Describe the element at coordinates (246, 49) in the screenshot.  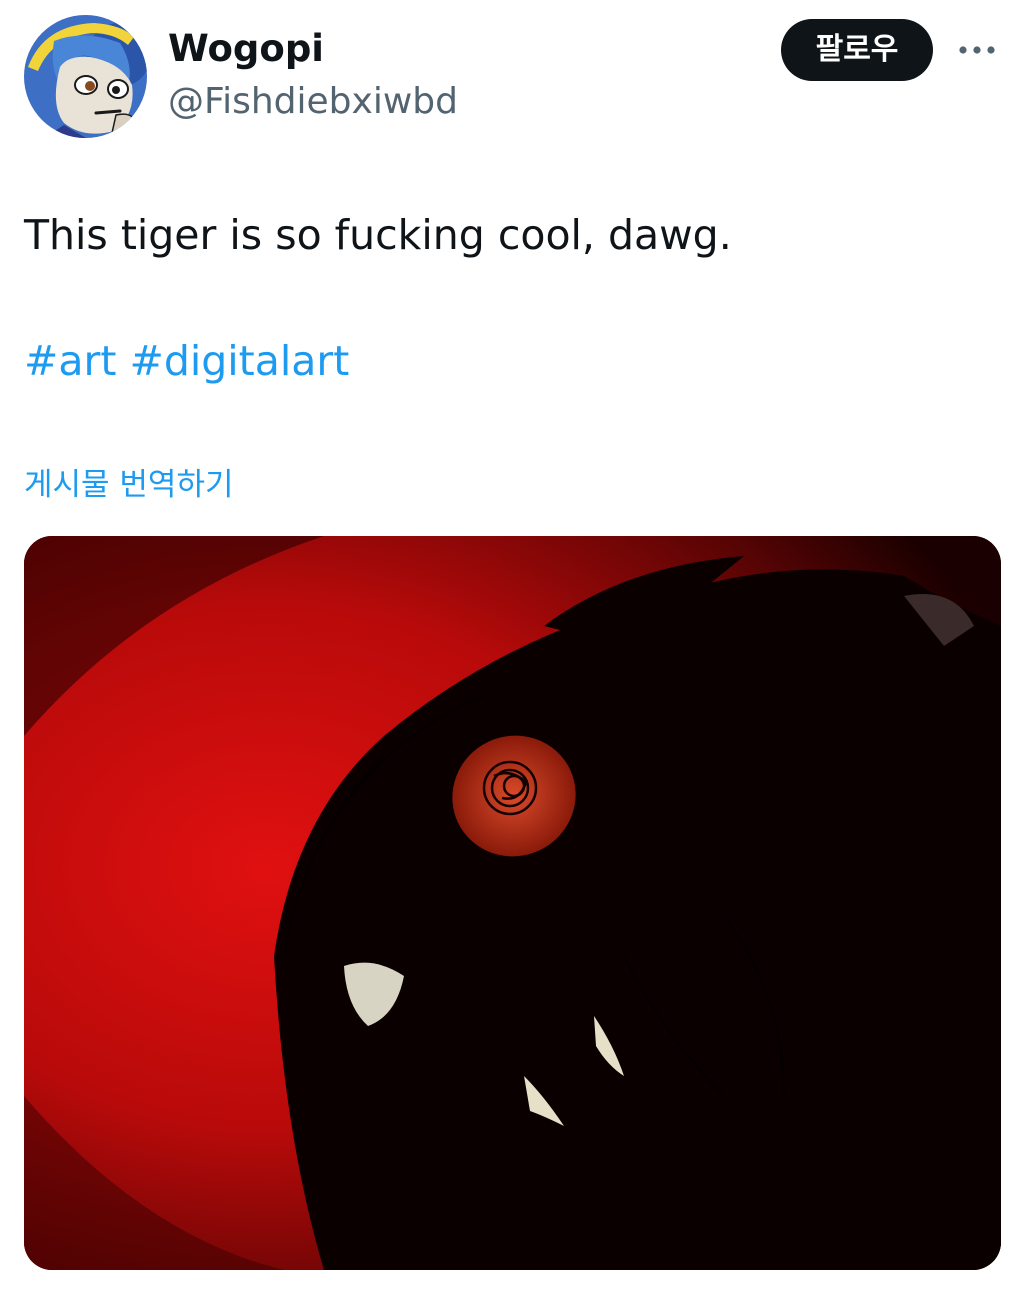
I see `author-display-name: Wogopi` at that location.